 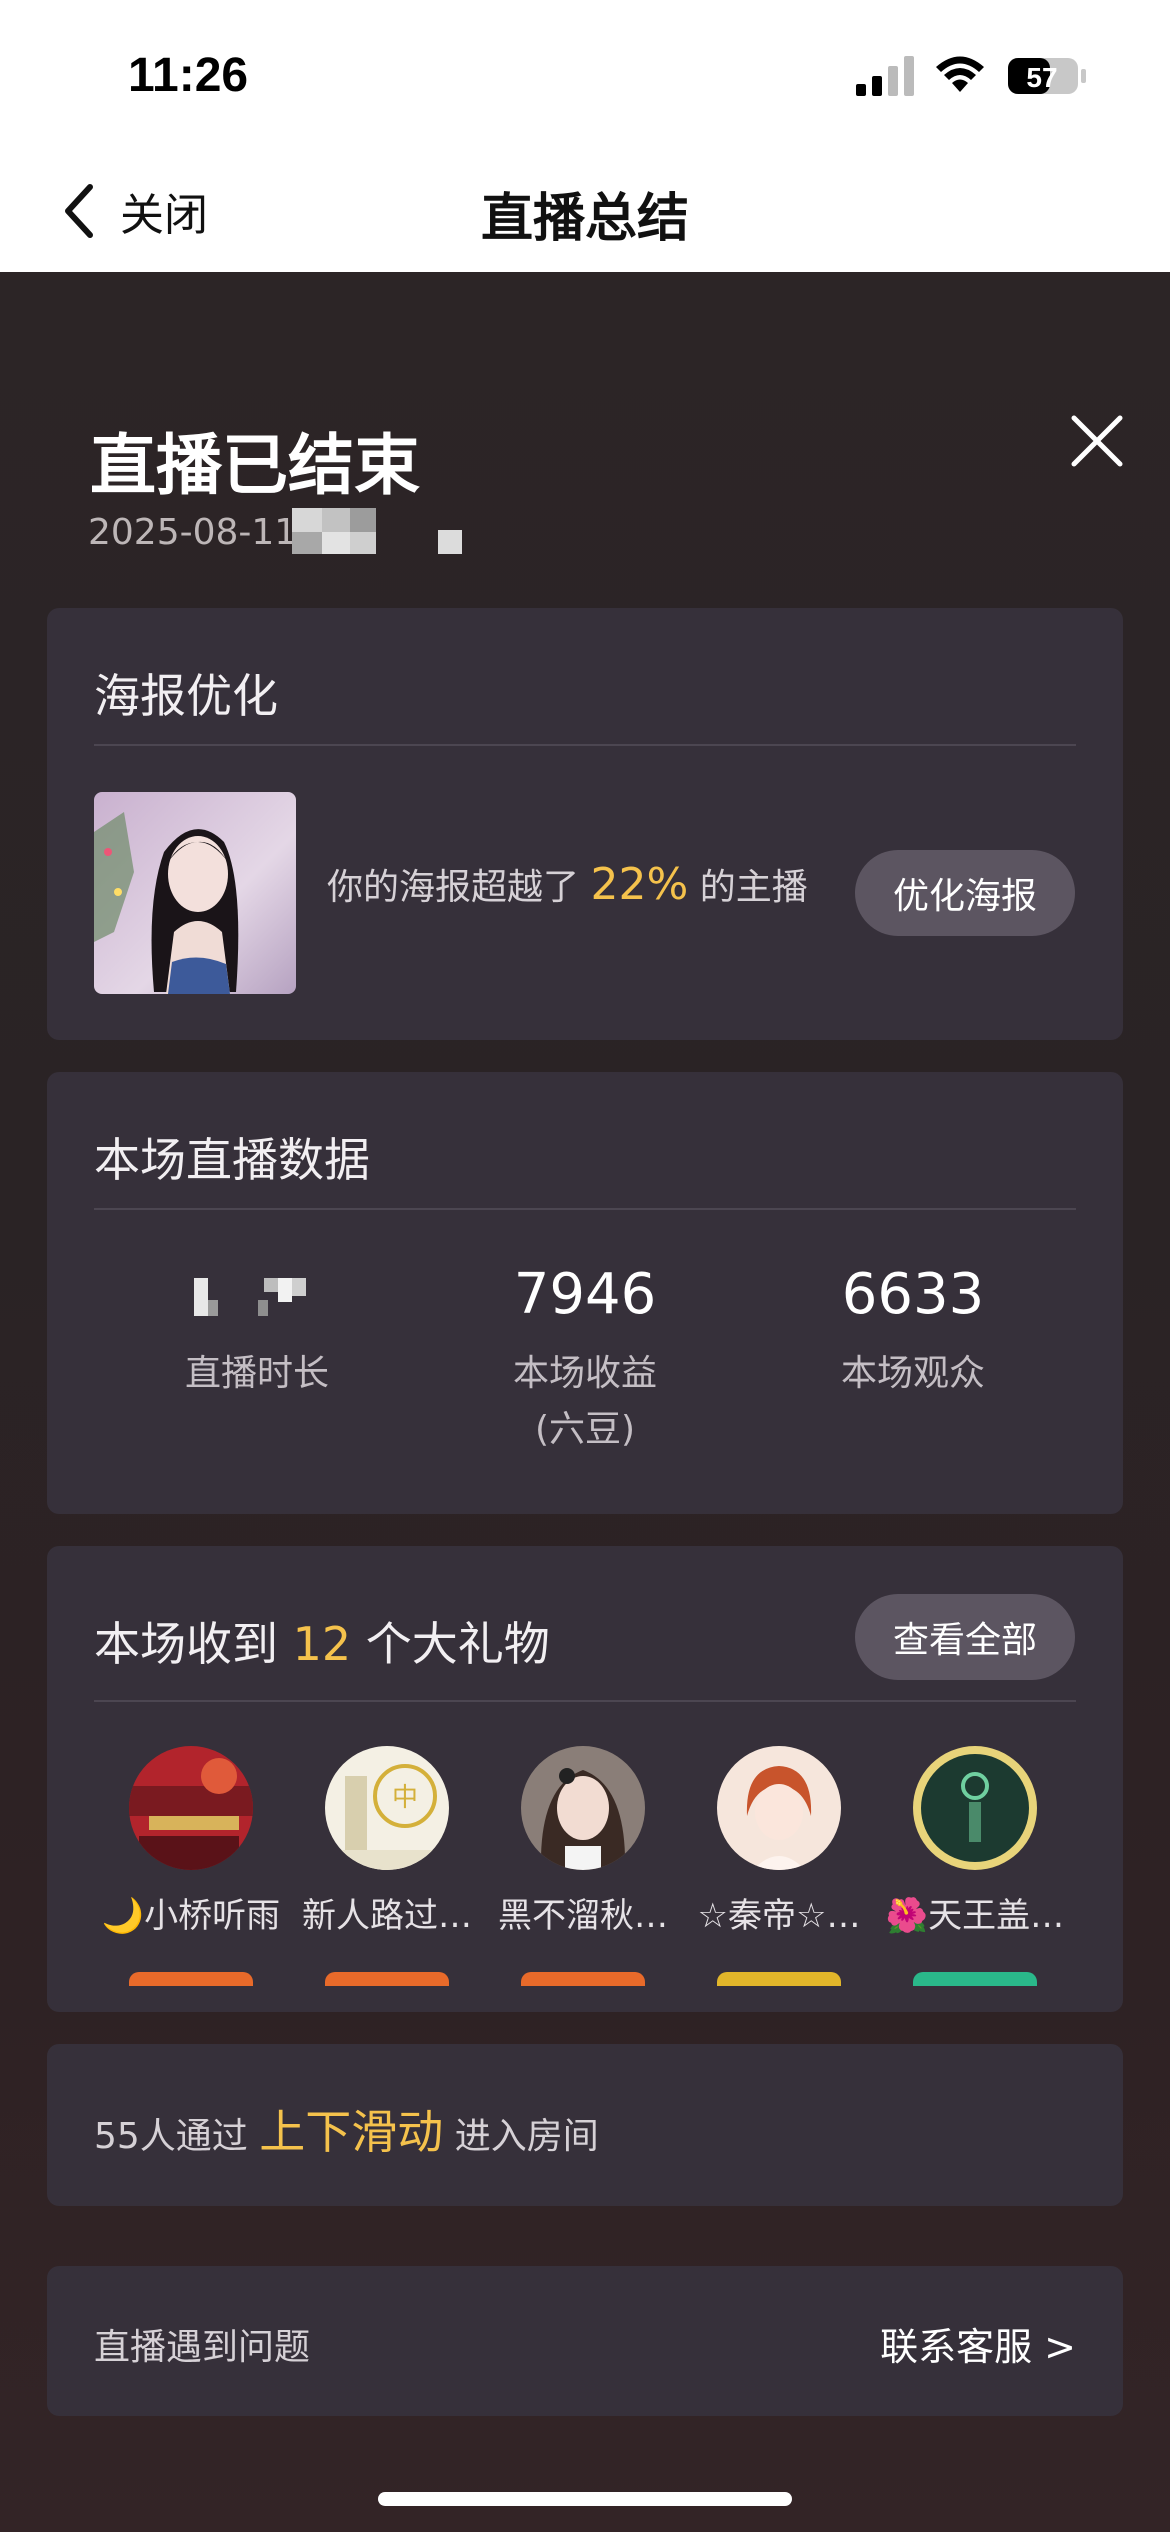 I want to click on gift-user-name: 🌙小桥听雨, so click(x=191, y=1916).